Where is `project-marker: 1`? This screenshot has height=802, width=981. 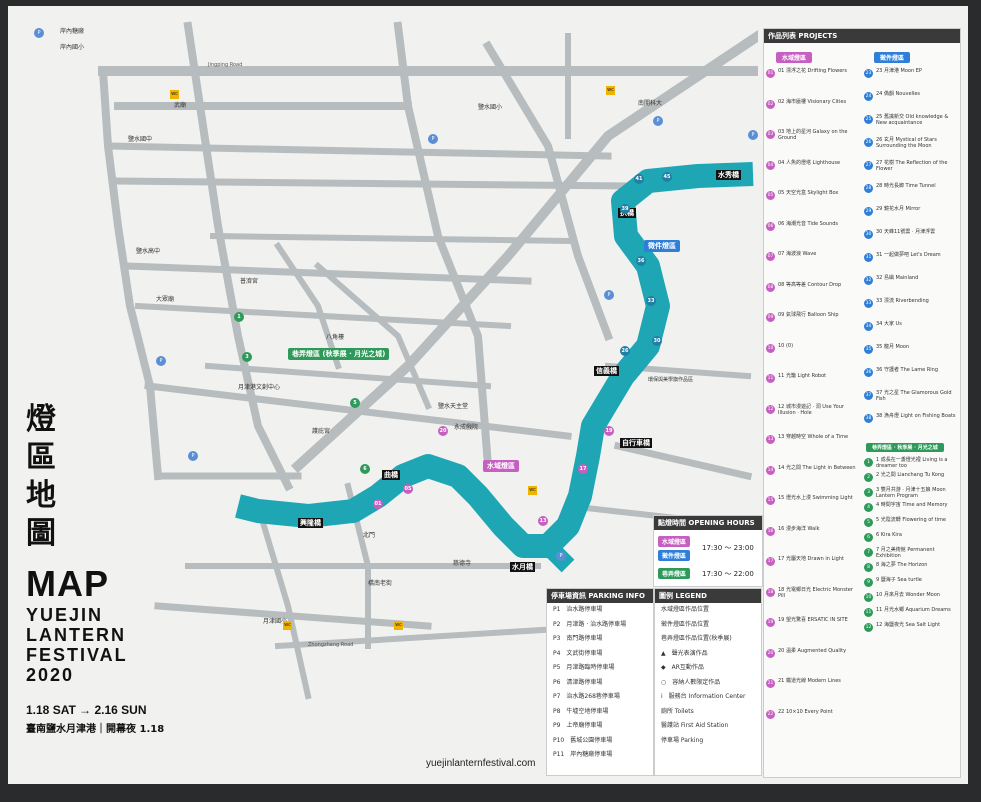 project-marker: 1 is located at coordinates (239, 317).